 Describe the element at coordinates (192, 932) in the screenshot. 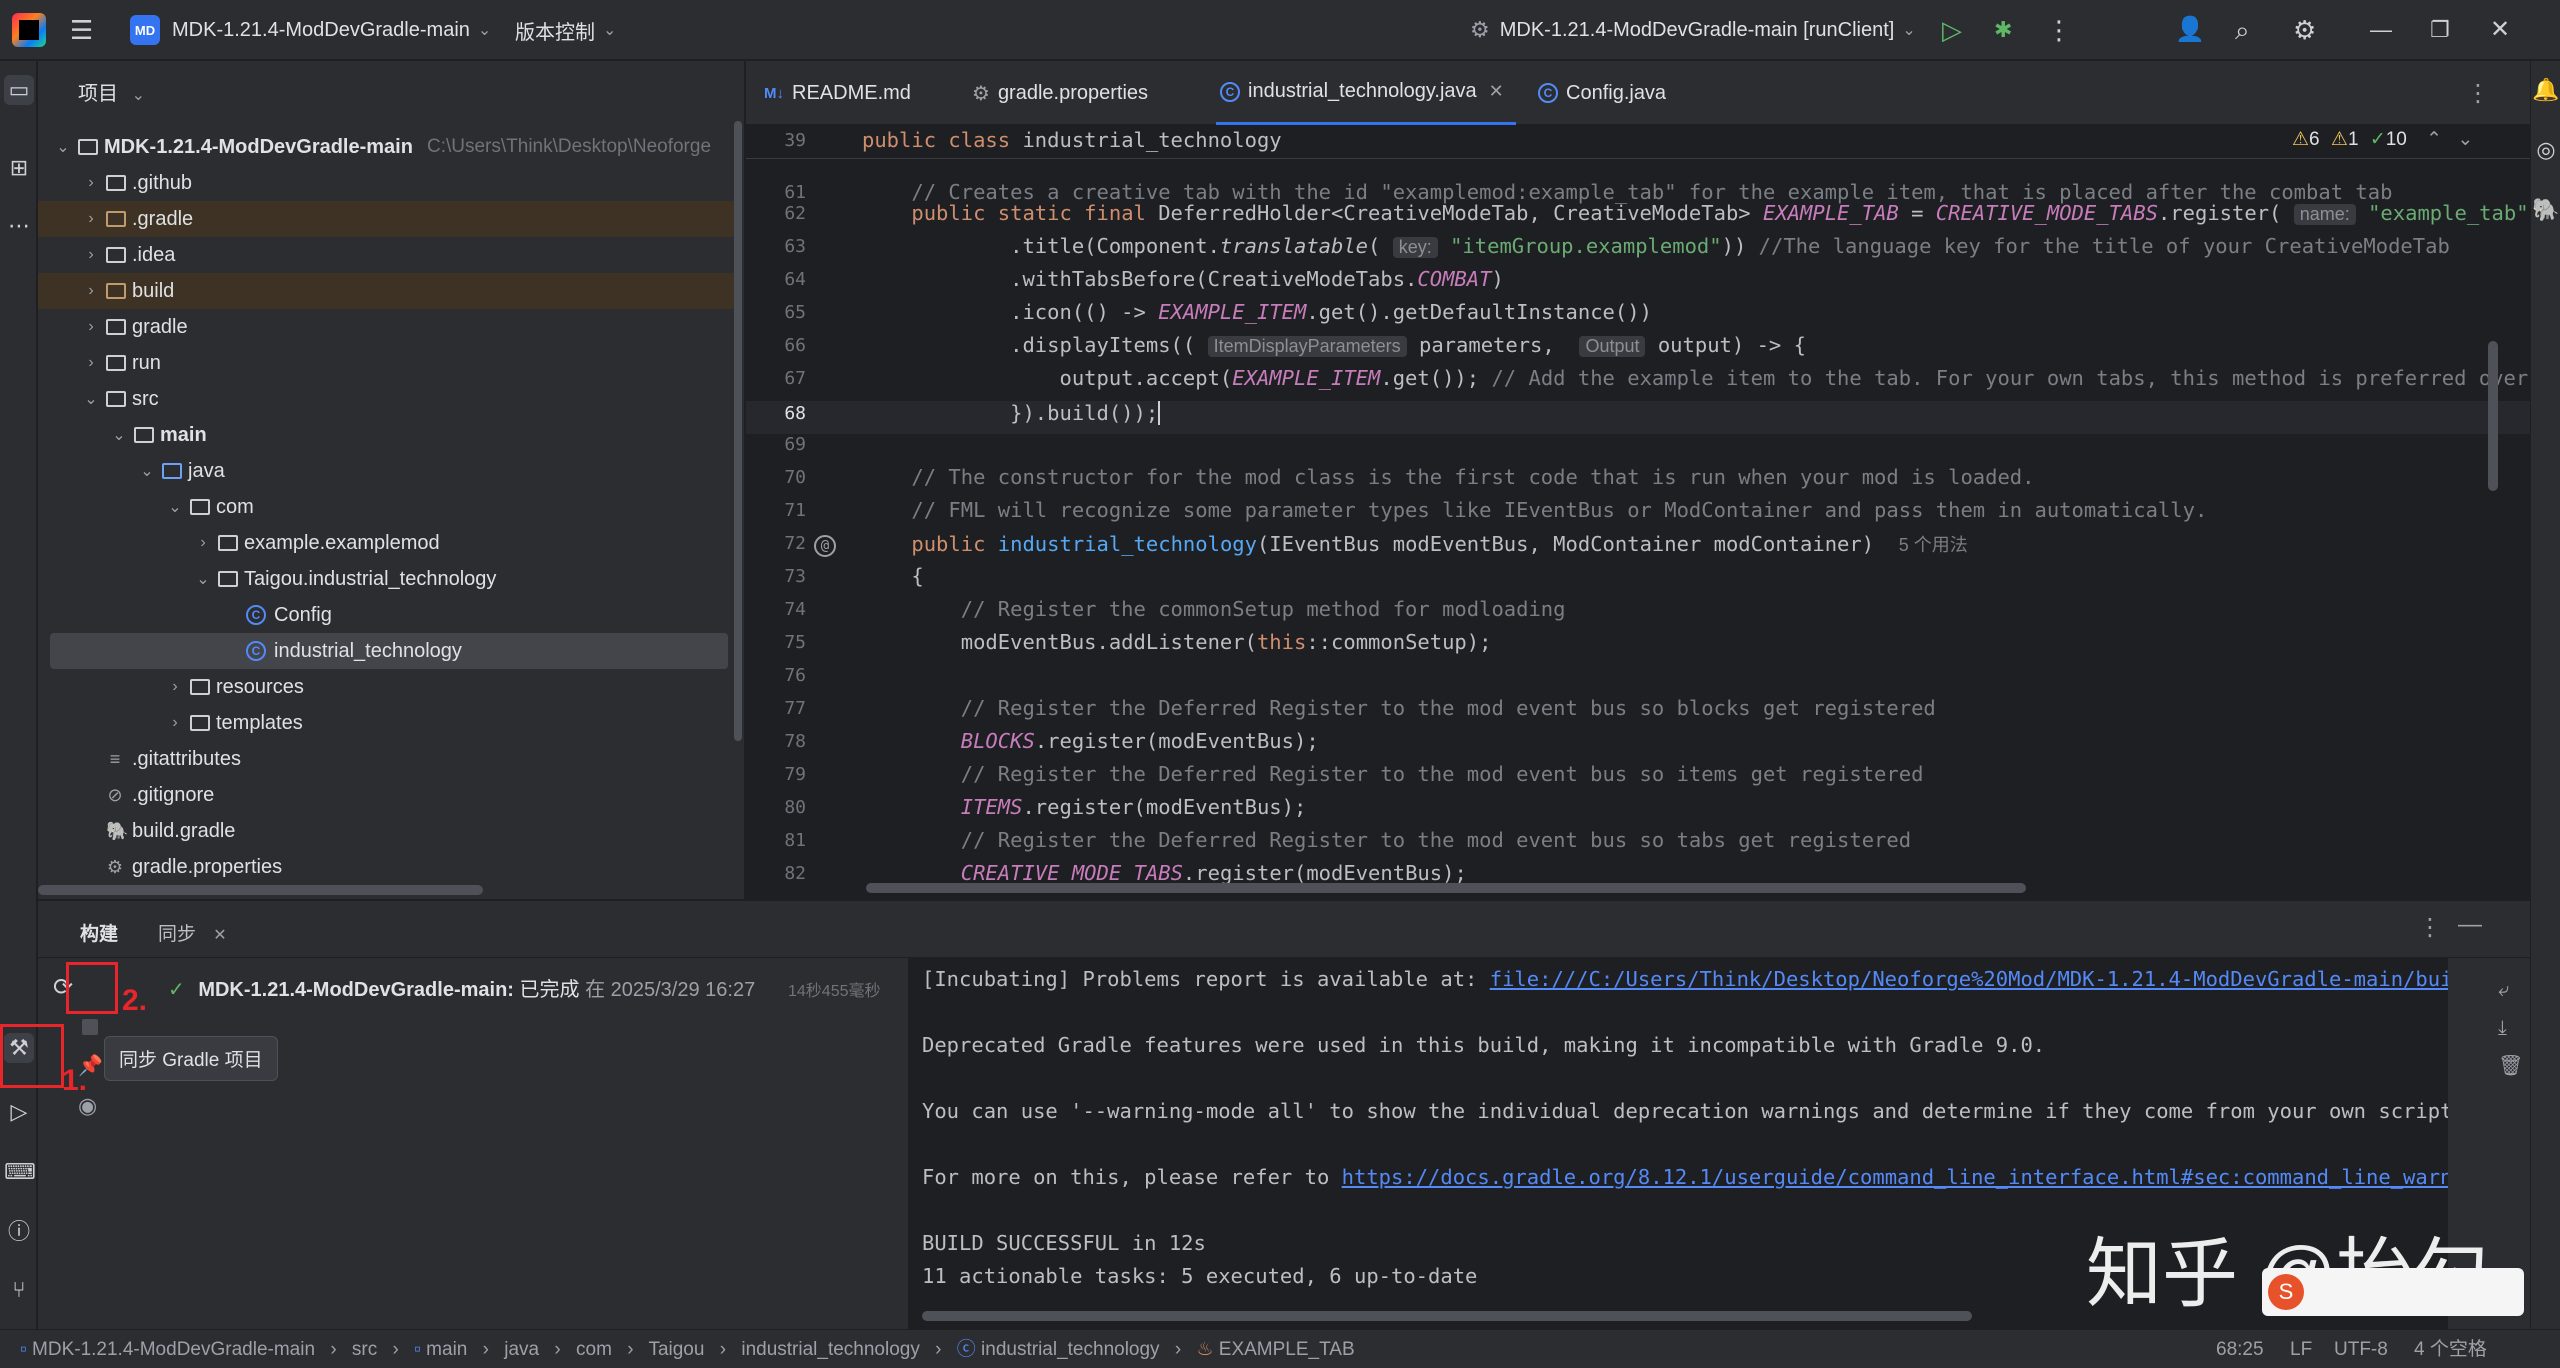

I see `tab-sync: 同步 ✕` at that location.